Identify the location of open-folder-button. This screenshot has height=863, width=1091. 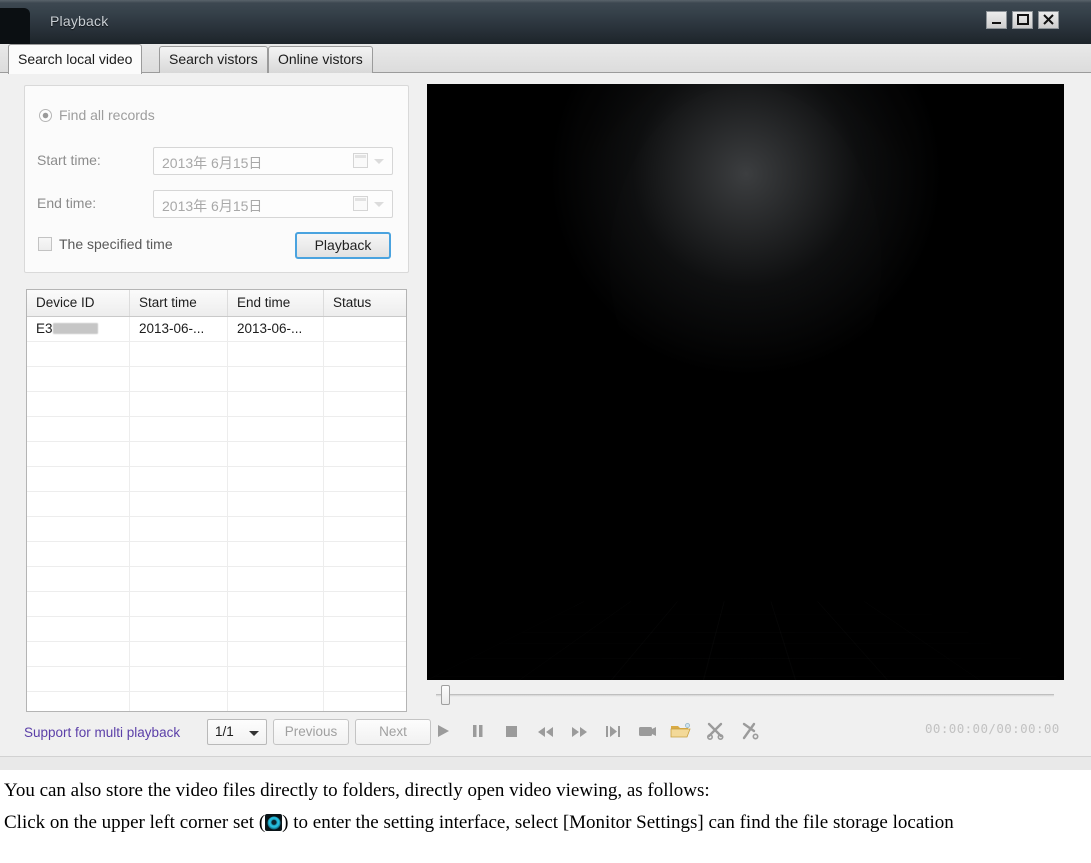
(681, 731).